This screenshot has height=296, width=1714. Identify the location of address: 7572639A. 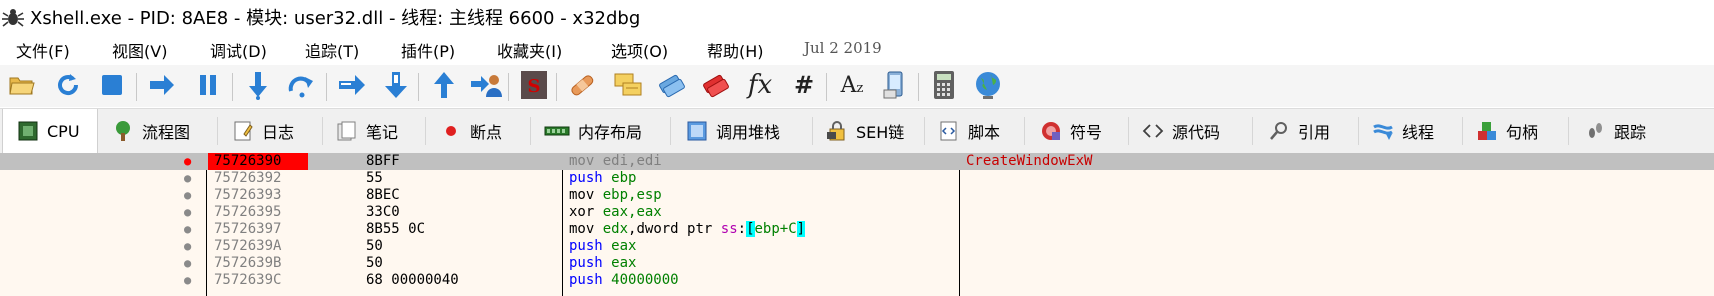
(248, 246).